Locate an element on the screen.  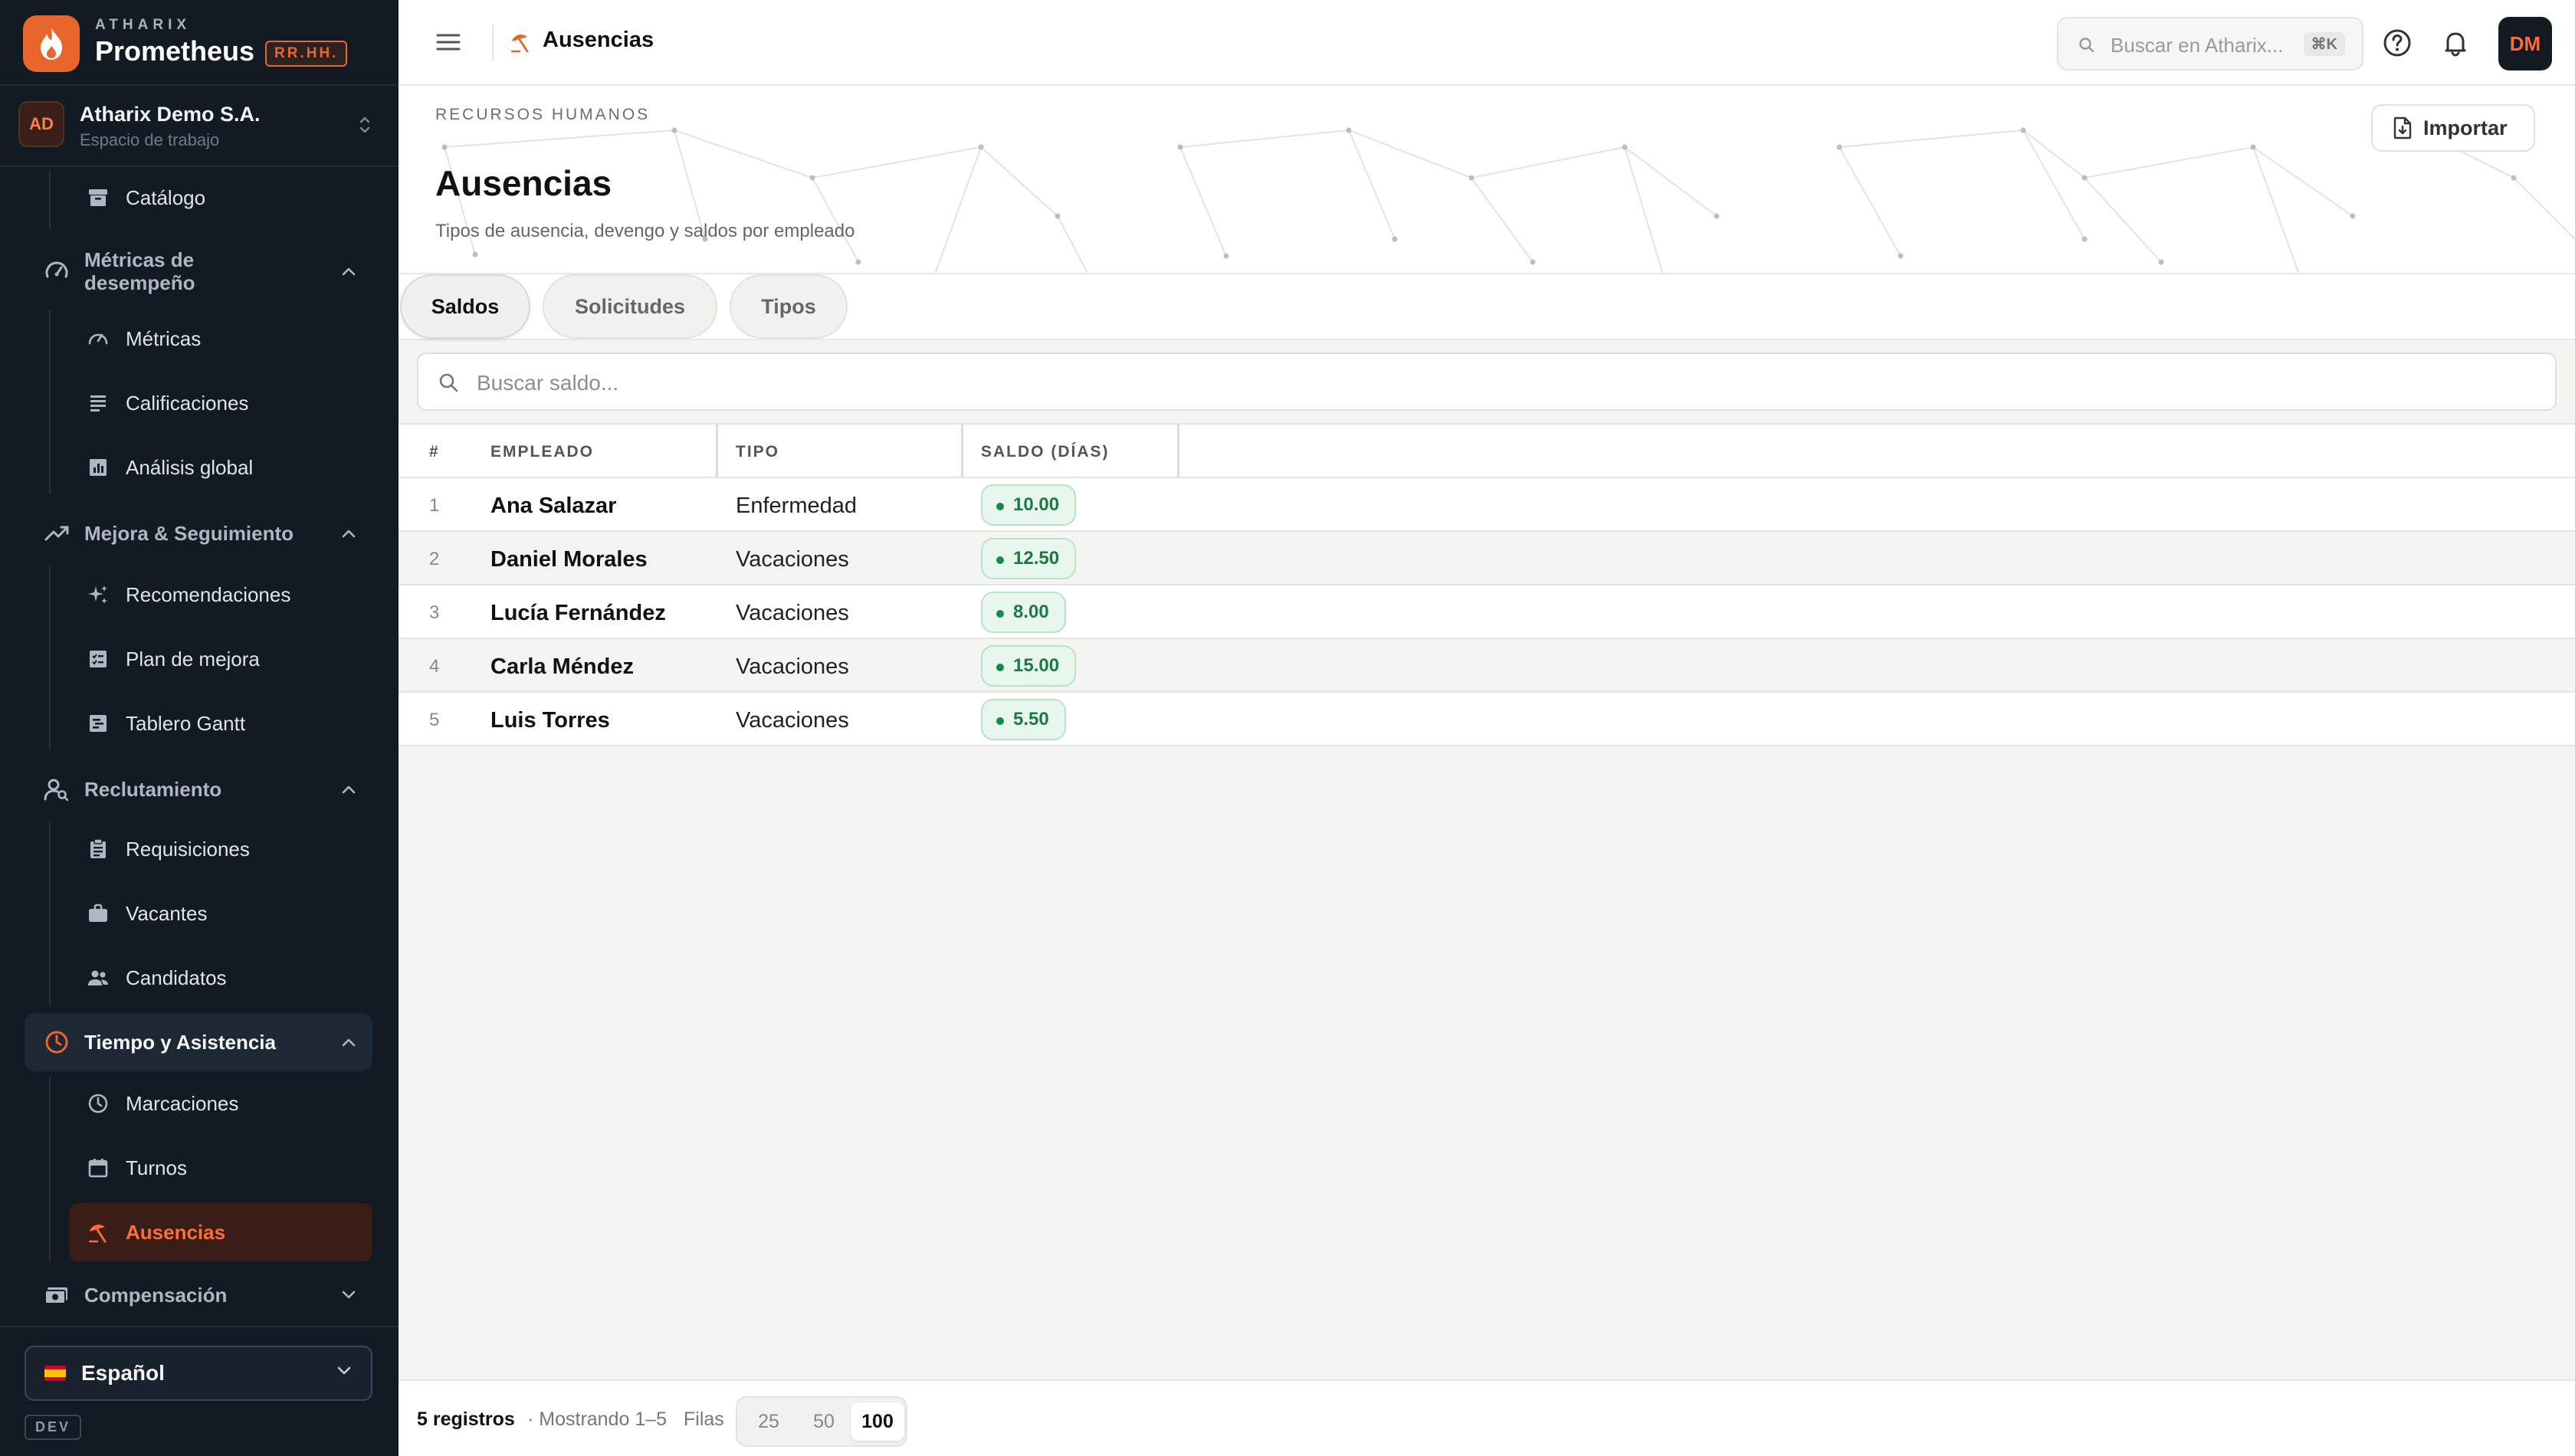
table-row: 1 Ana Salazar Enfermedad 10.00 is located at coordinates (1487, 505).